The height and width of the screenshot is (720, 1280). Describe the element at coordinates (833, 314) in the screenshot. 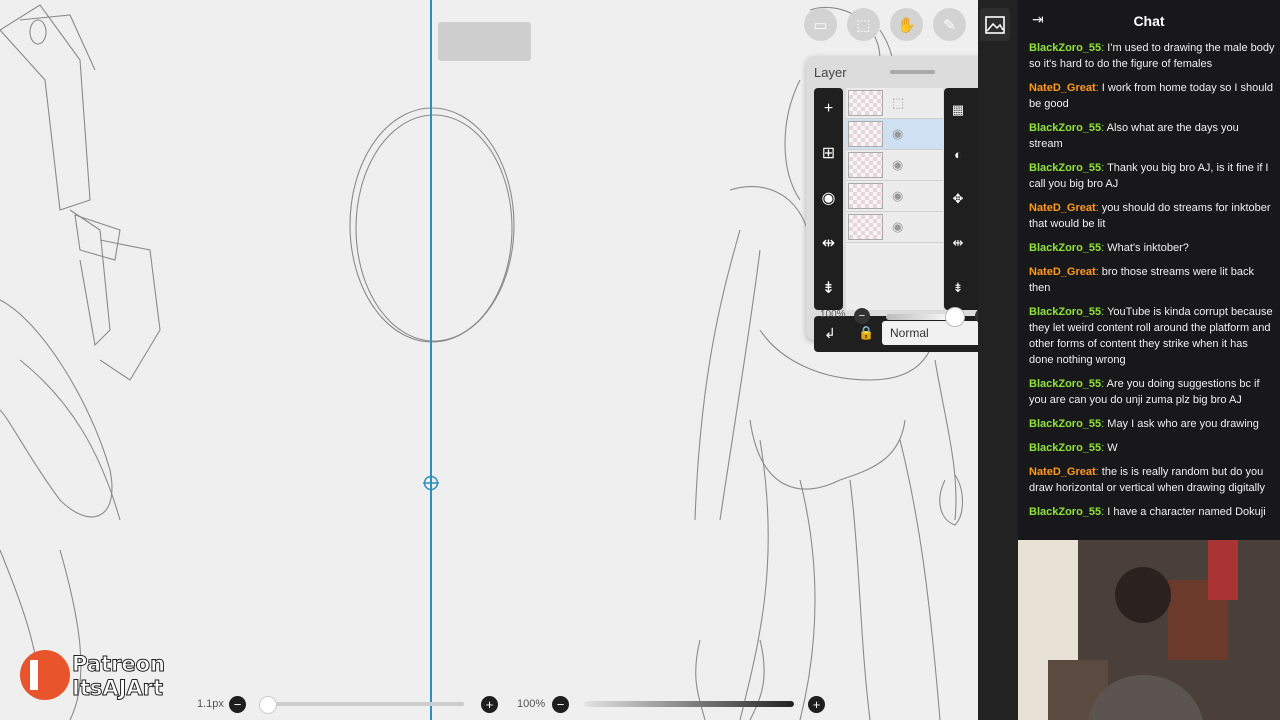

I see `layer-opacity-value: 100%` at that location.